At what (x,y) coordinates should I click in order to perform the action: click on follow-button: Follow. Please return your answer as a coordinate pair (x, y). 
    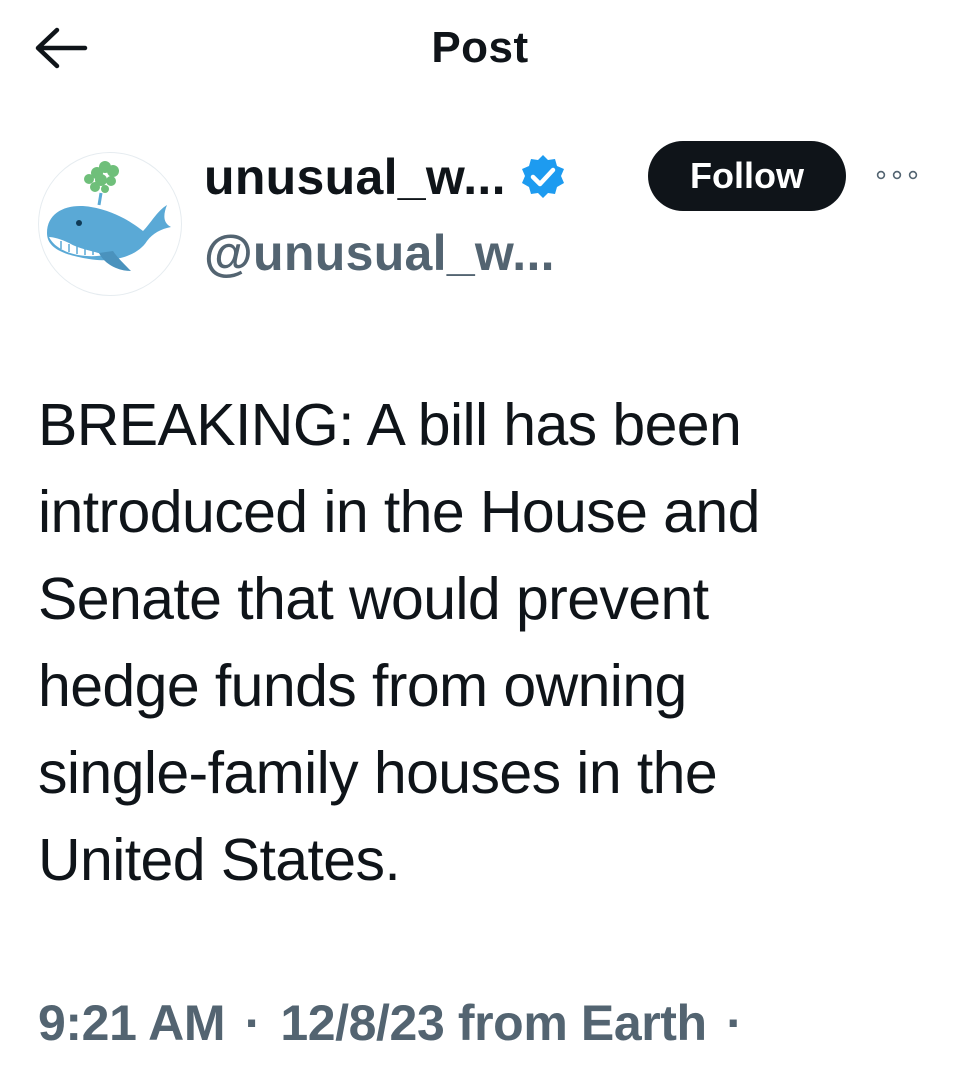
    Looking at the image, I should click on (747, 176).